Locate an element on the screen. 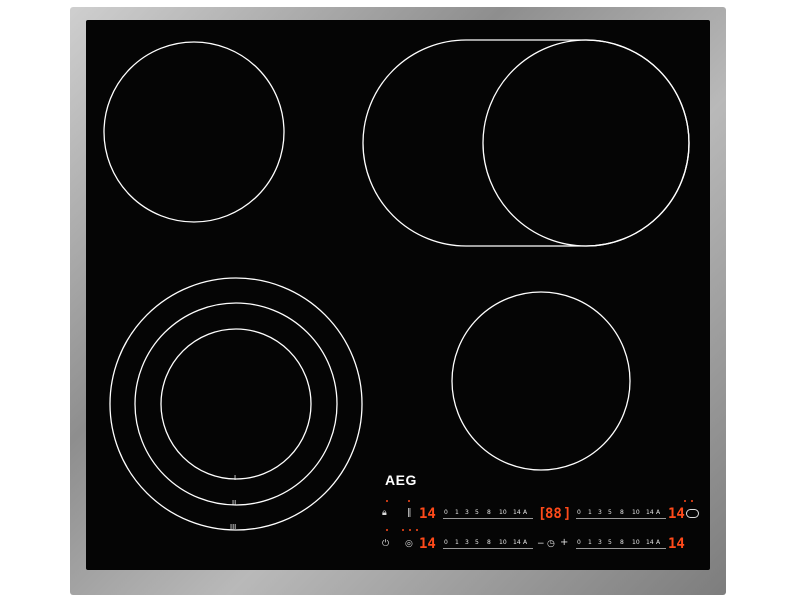 The image size is (800, 600). display-row2-right: 14 is located at coordinates (676, 544).